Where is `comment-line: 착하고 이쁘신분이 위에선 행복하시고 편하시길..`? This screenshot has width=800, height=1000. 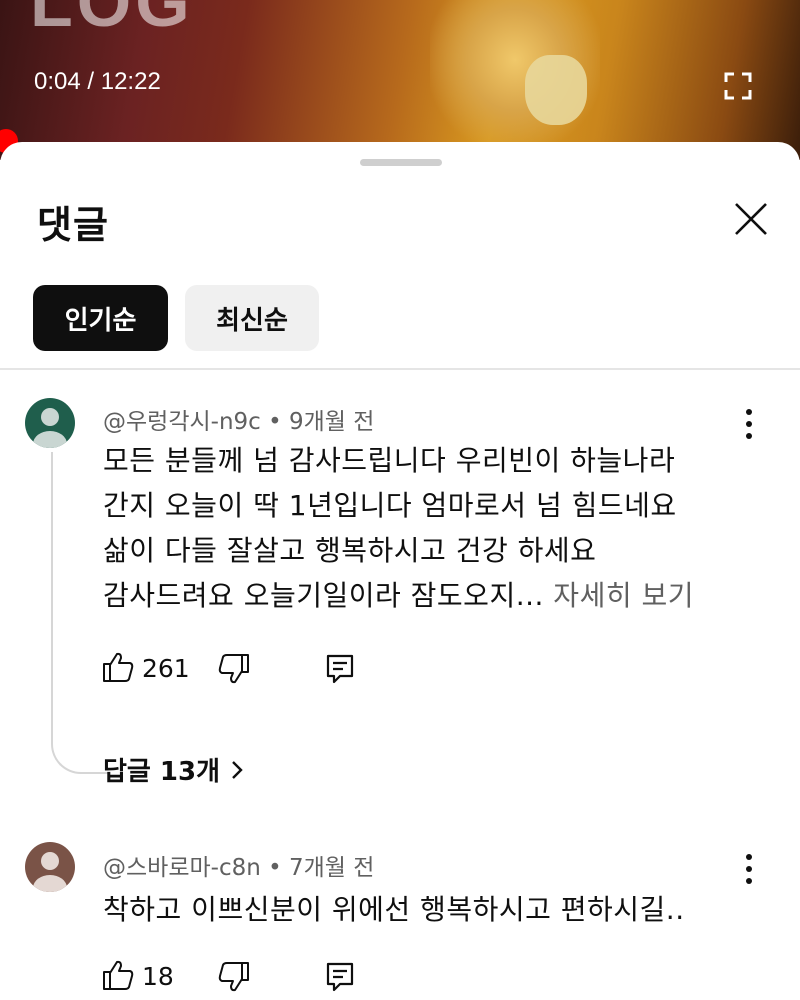 comment-line: 착하고 이쁘신분이 위에선 행복하시고 편하시길.. is located at coordinates (394, 909).